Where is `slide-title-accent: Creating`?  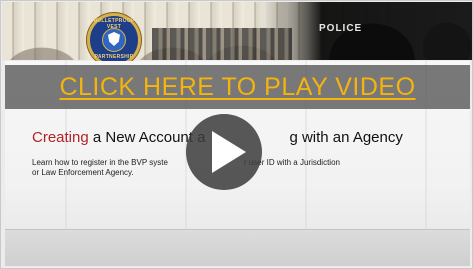 slide-title-accent: Creating is located at coordinates (60, 137).